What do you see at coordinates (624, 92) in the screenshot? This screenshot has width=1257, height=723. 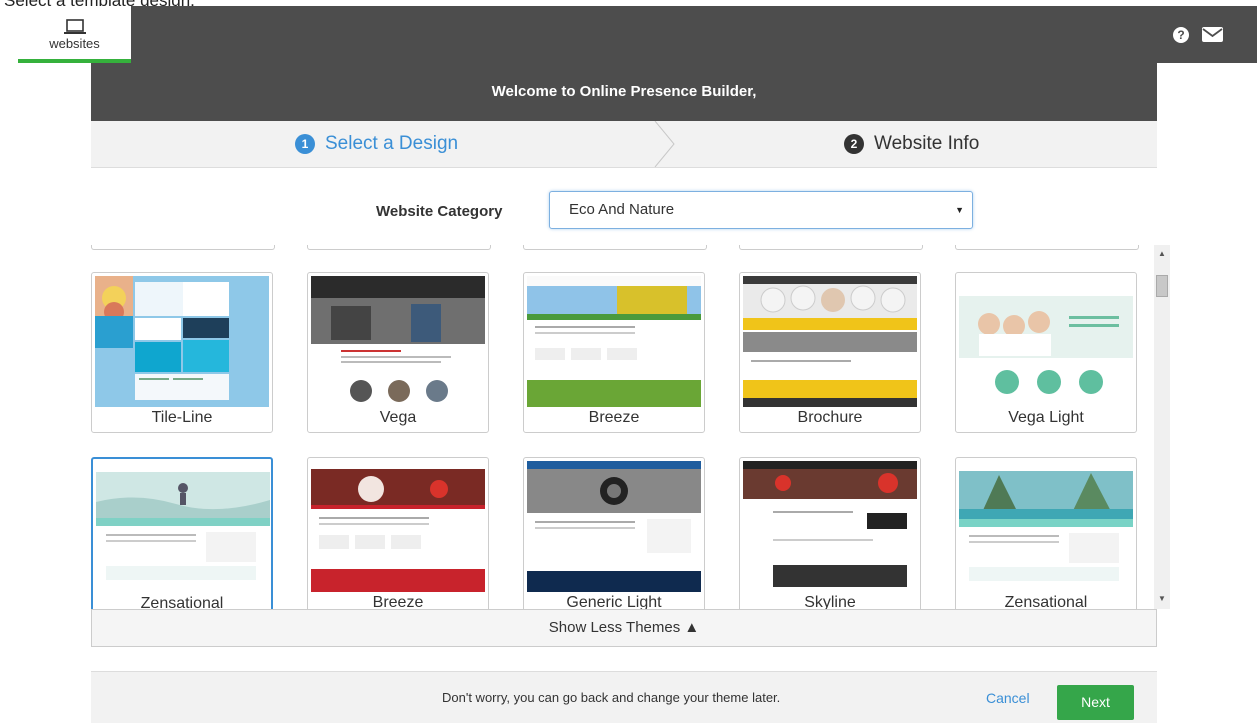 I see `welcome-banner: Welcome to Online Presence Builder,` at bounding box center [624, 92].